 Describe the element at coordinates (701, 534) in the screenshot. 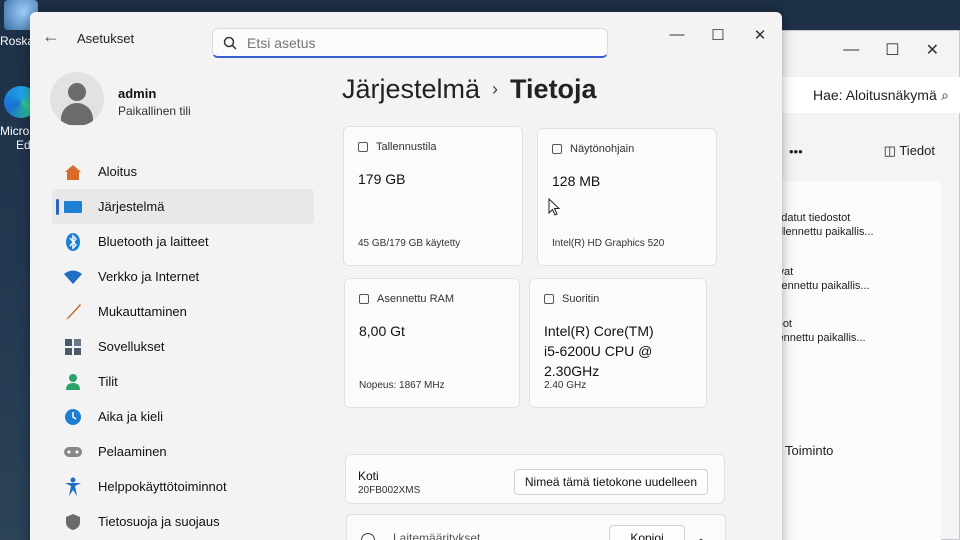

I see `chevron-up-icon: ︿` at that location.